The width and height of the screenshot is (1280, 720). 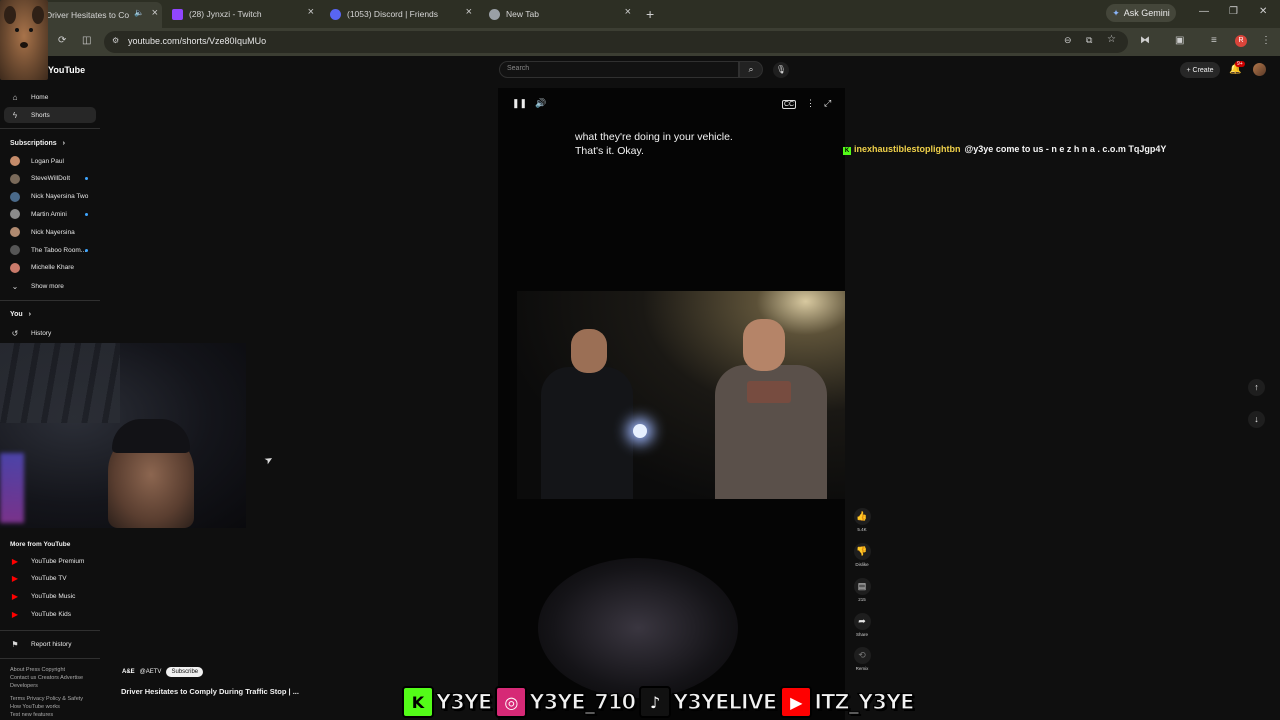 What do you see at coordinates (37, 143) in the screenshot?
I see `subscriptions-heading: Subscriptions ›` at bounding box center [37, 143].